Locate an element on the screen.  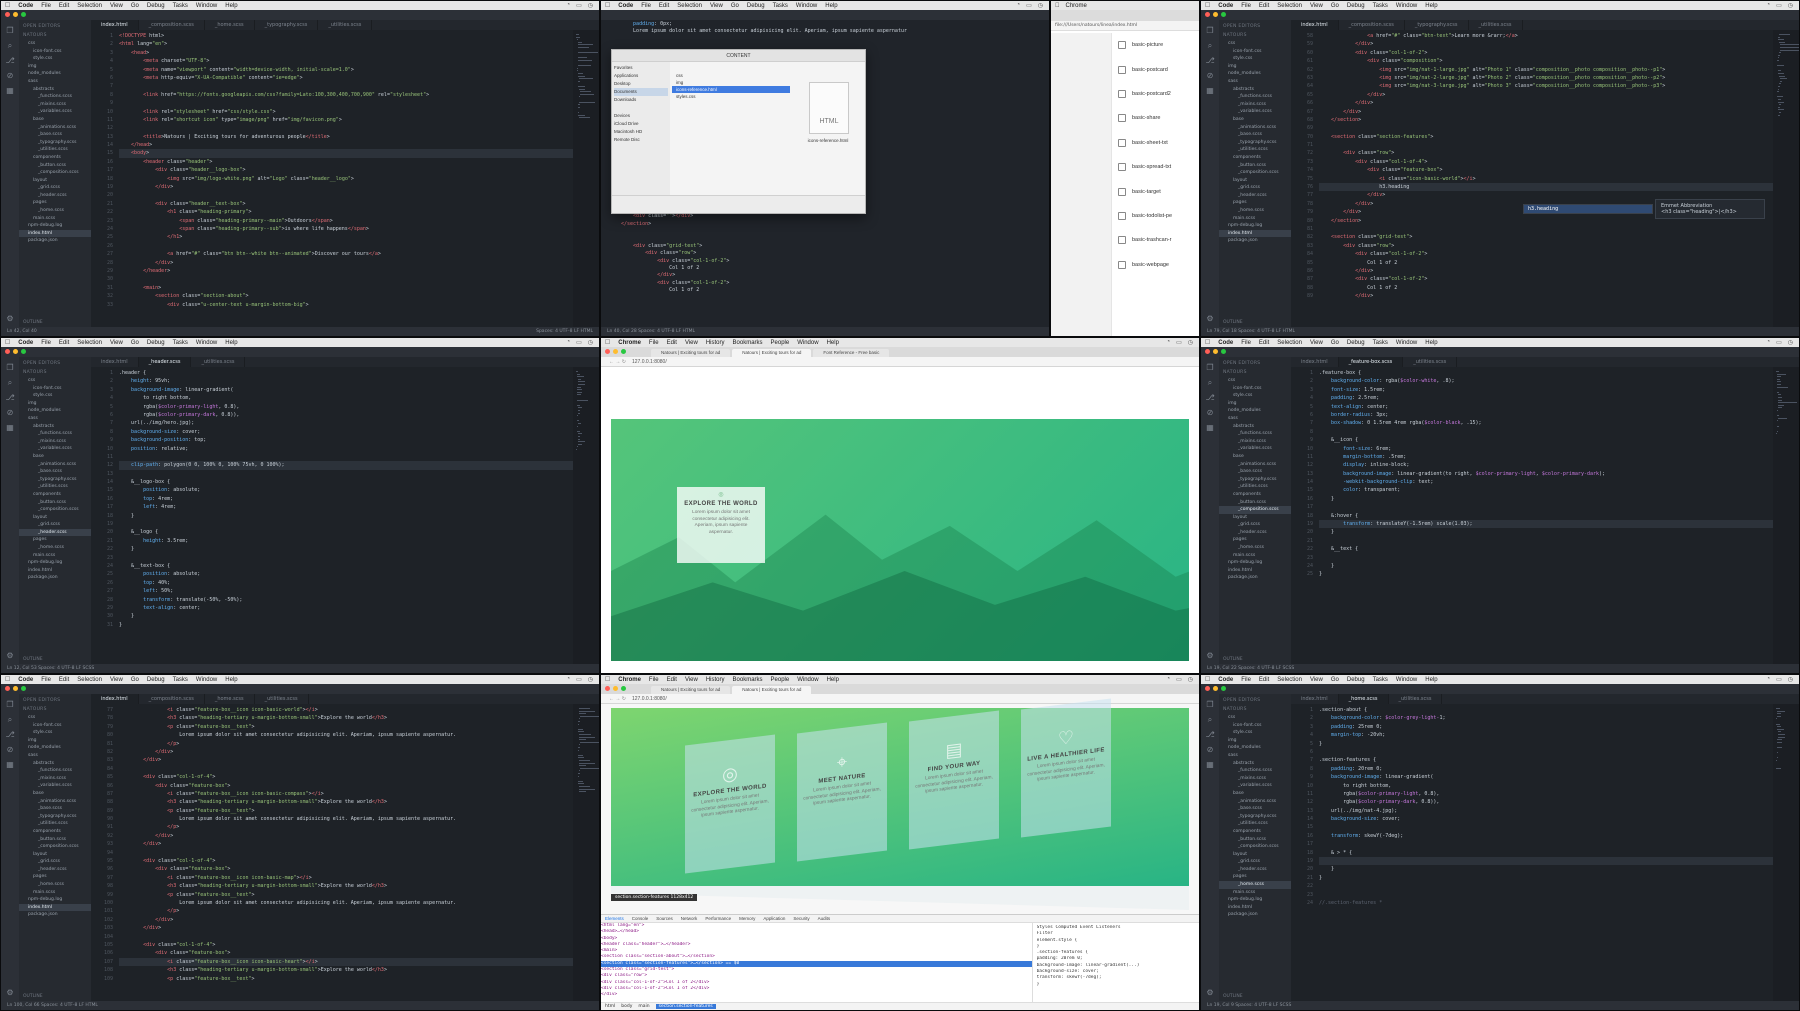
editor-tab: _home.scss is located at coordinates (230, 699).